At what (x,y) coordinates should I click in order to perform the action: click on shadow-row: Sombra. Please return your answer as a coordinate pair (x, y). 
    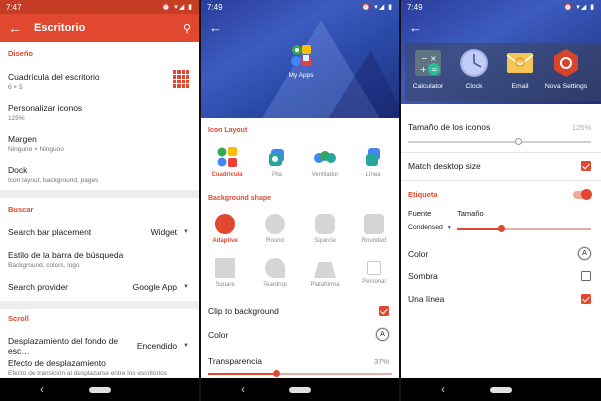
    Looking at the image, I should click on (499, 276).